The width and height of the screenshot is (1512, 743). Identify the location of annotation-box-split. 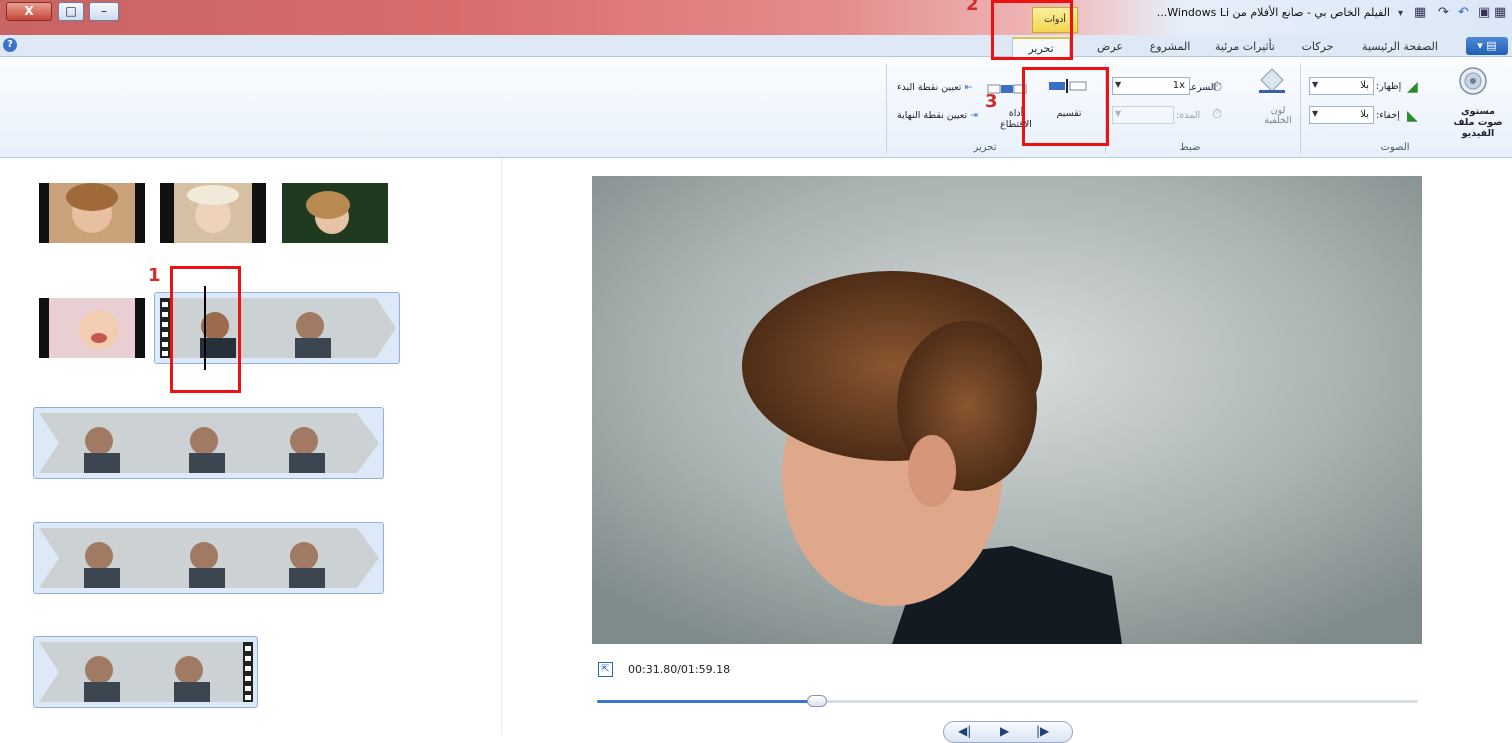
(1065, 106).